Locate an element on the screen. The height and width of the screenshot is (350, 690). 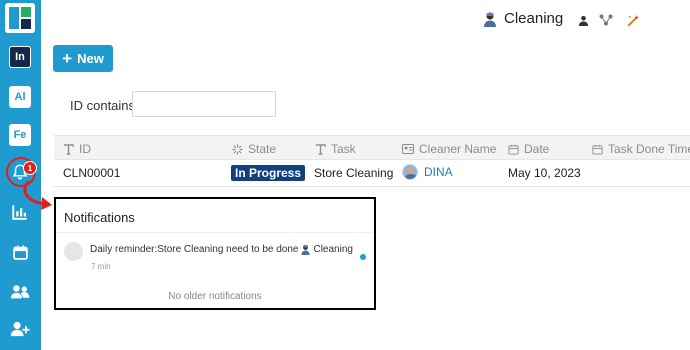
column-header-label: Cleaner Name is located at coordinates (458, 149).